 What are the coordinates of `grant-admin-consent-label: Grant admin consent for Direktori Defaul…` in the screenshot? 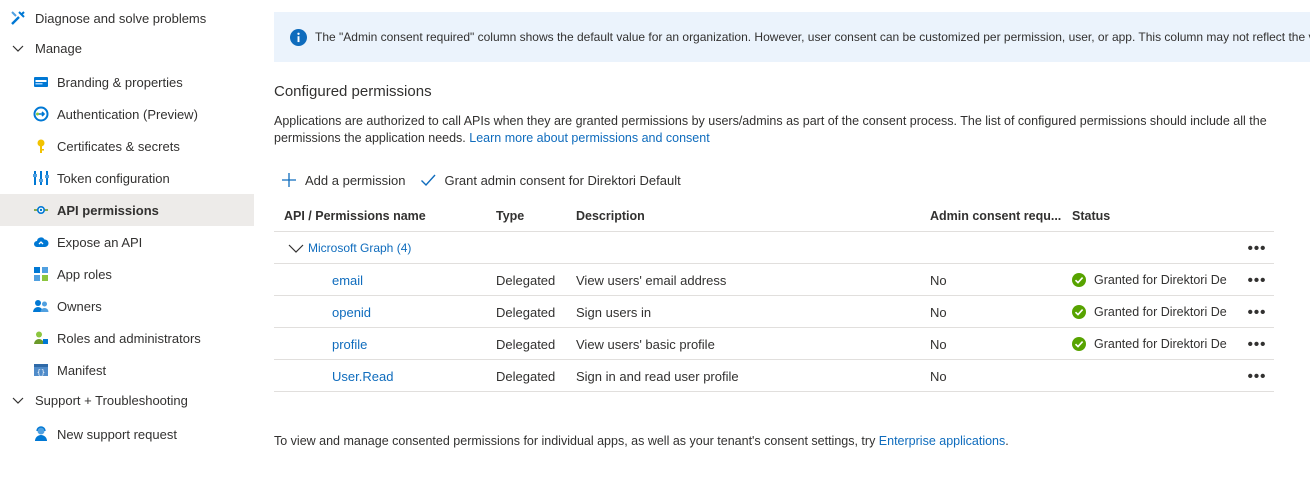 It's located at (562, 180).